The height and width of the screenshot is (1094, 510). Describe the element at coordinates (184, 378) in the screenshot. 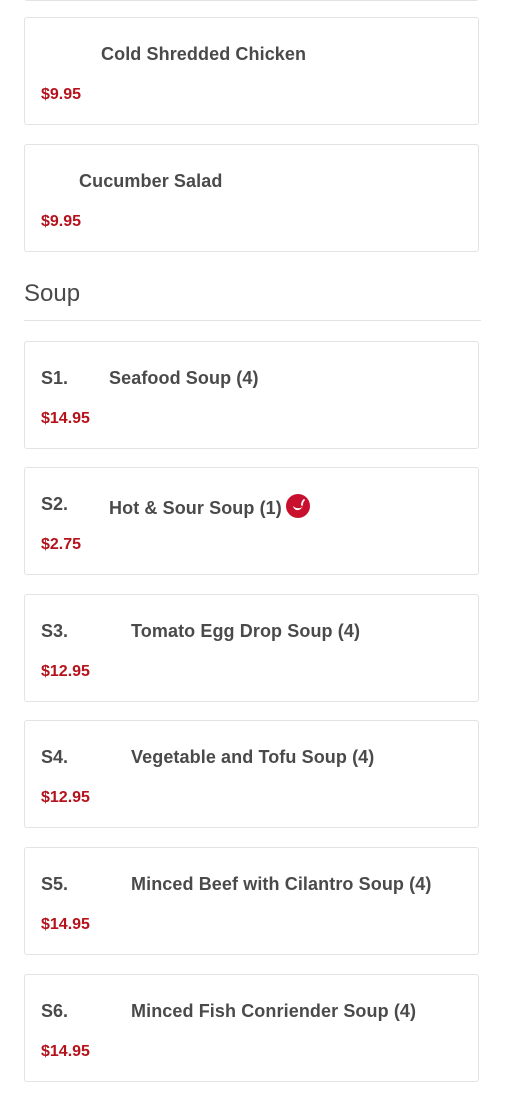

I see `menu-item-name: Seafood Soup (4)` at that location.